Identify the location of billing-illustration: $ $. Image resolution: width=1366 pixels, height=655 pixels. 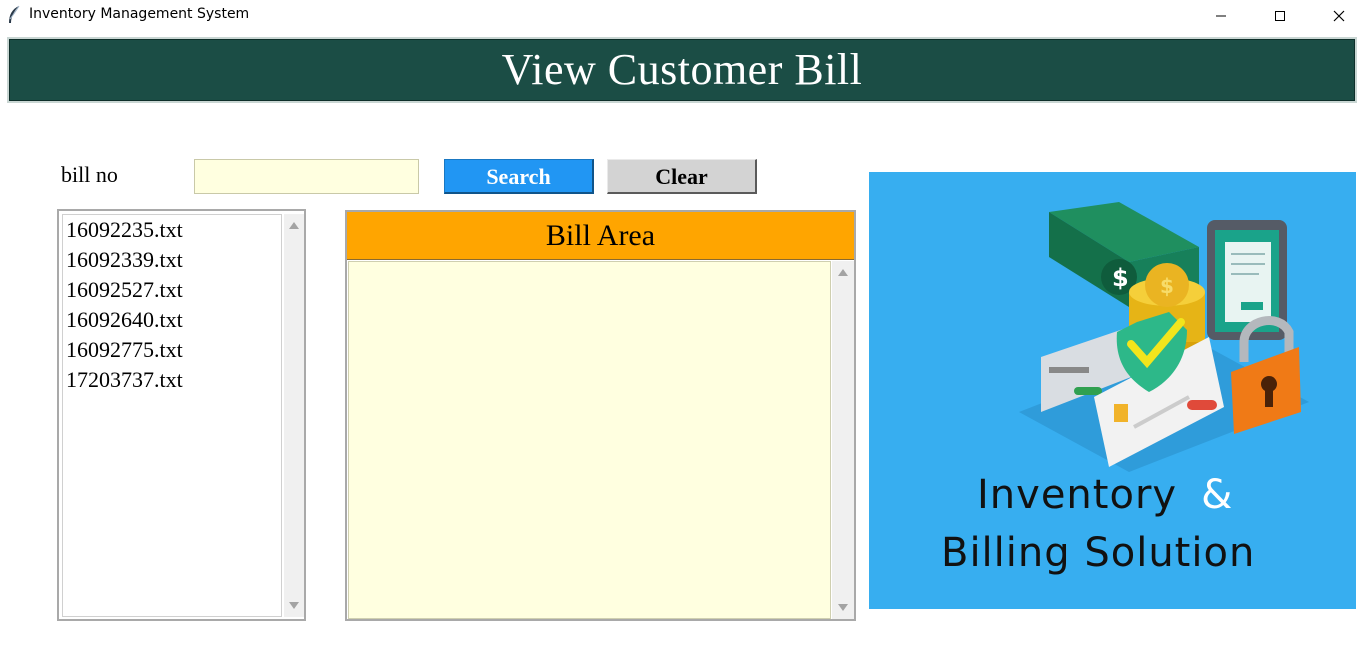
(1164, 337).